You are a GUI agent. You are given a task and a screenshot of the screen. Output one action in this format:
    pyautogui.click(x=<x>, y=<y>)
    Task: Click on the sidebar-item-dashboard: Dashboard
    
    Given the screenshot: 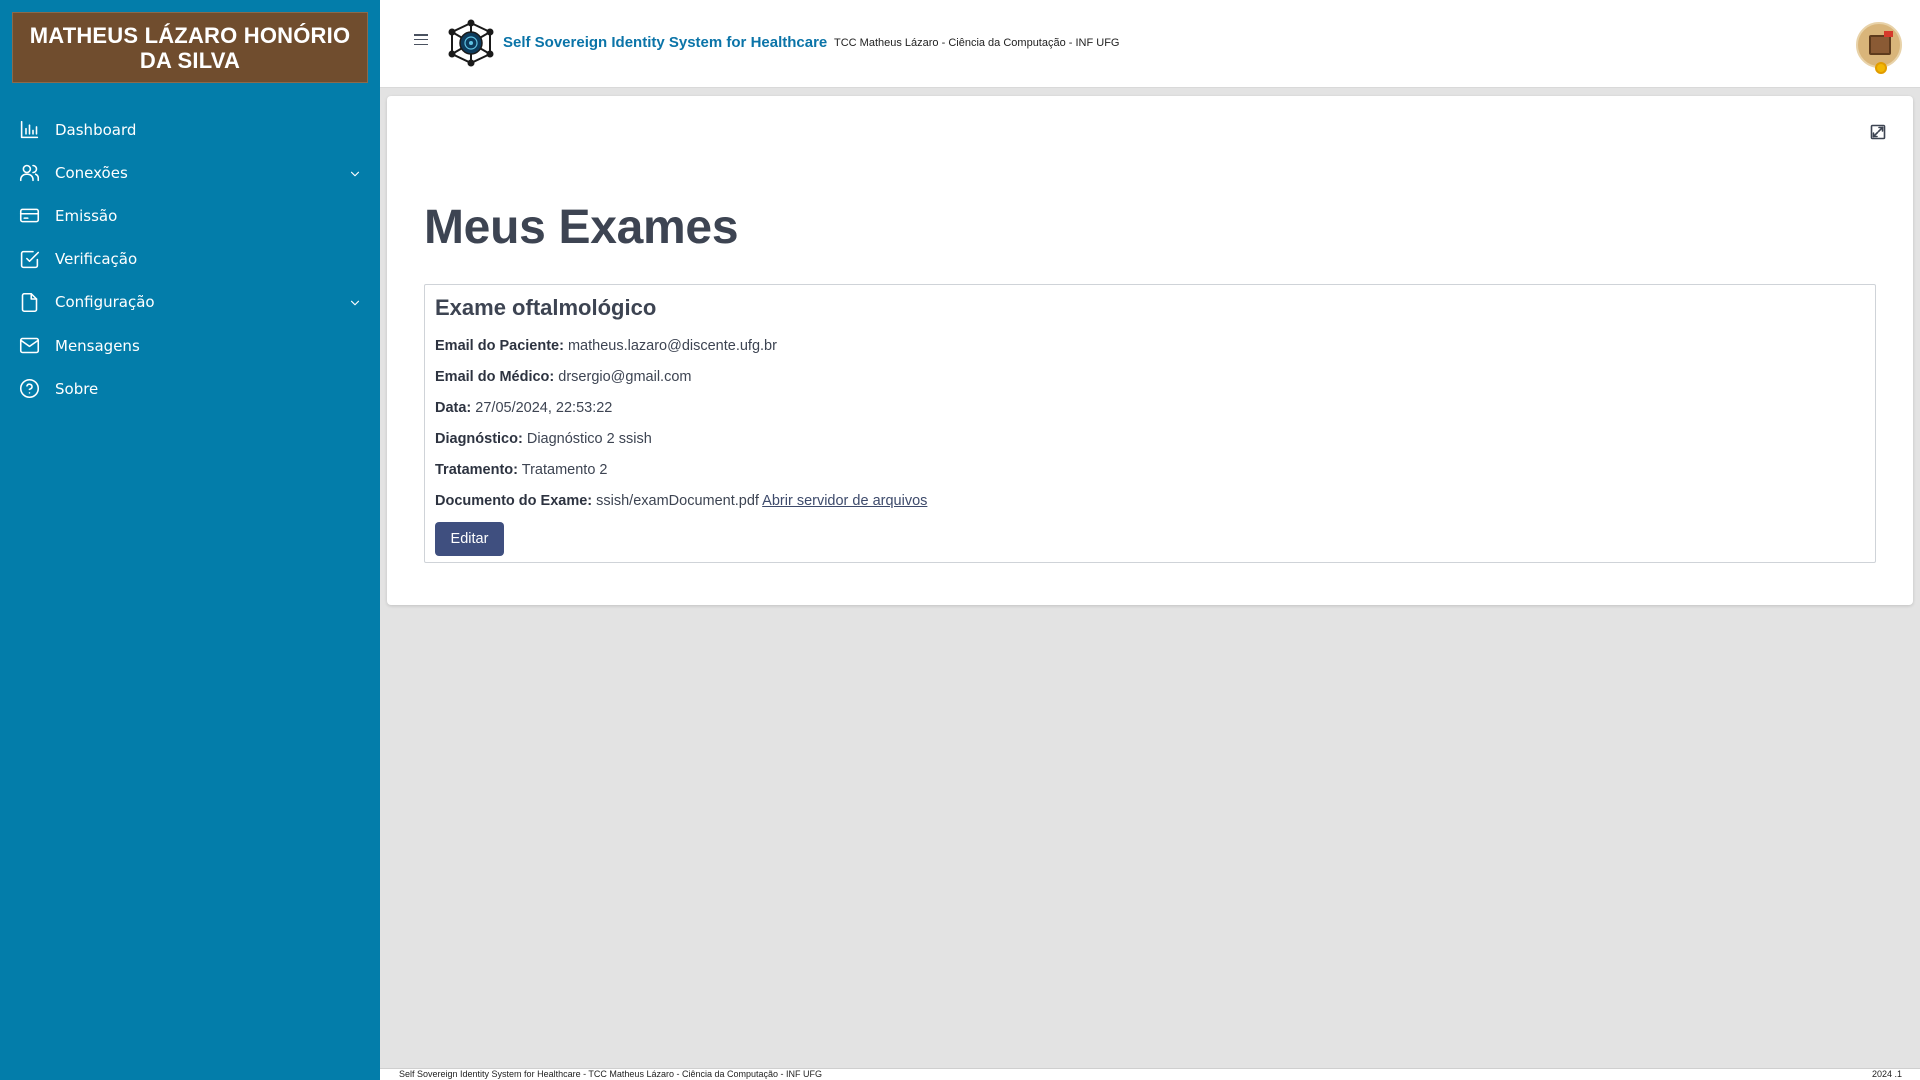 What is the action you would take?
    pyautogui.click(x=190, y=129)
    